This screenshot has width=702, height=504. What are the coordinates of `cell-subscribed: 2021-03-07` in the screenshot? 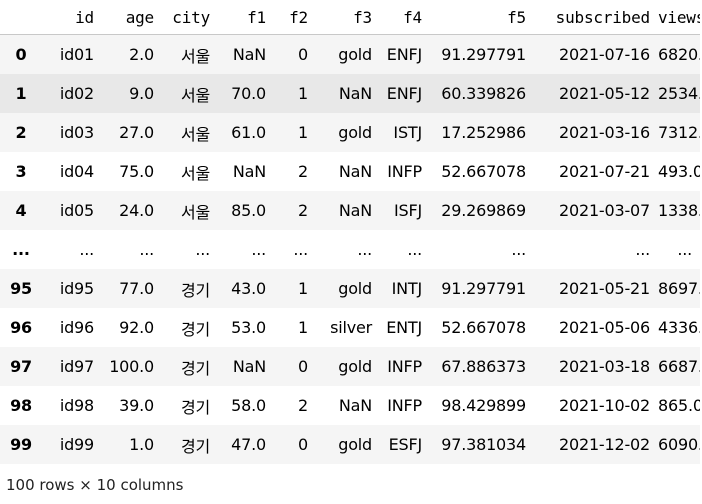 It's located at (604, 210).